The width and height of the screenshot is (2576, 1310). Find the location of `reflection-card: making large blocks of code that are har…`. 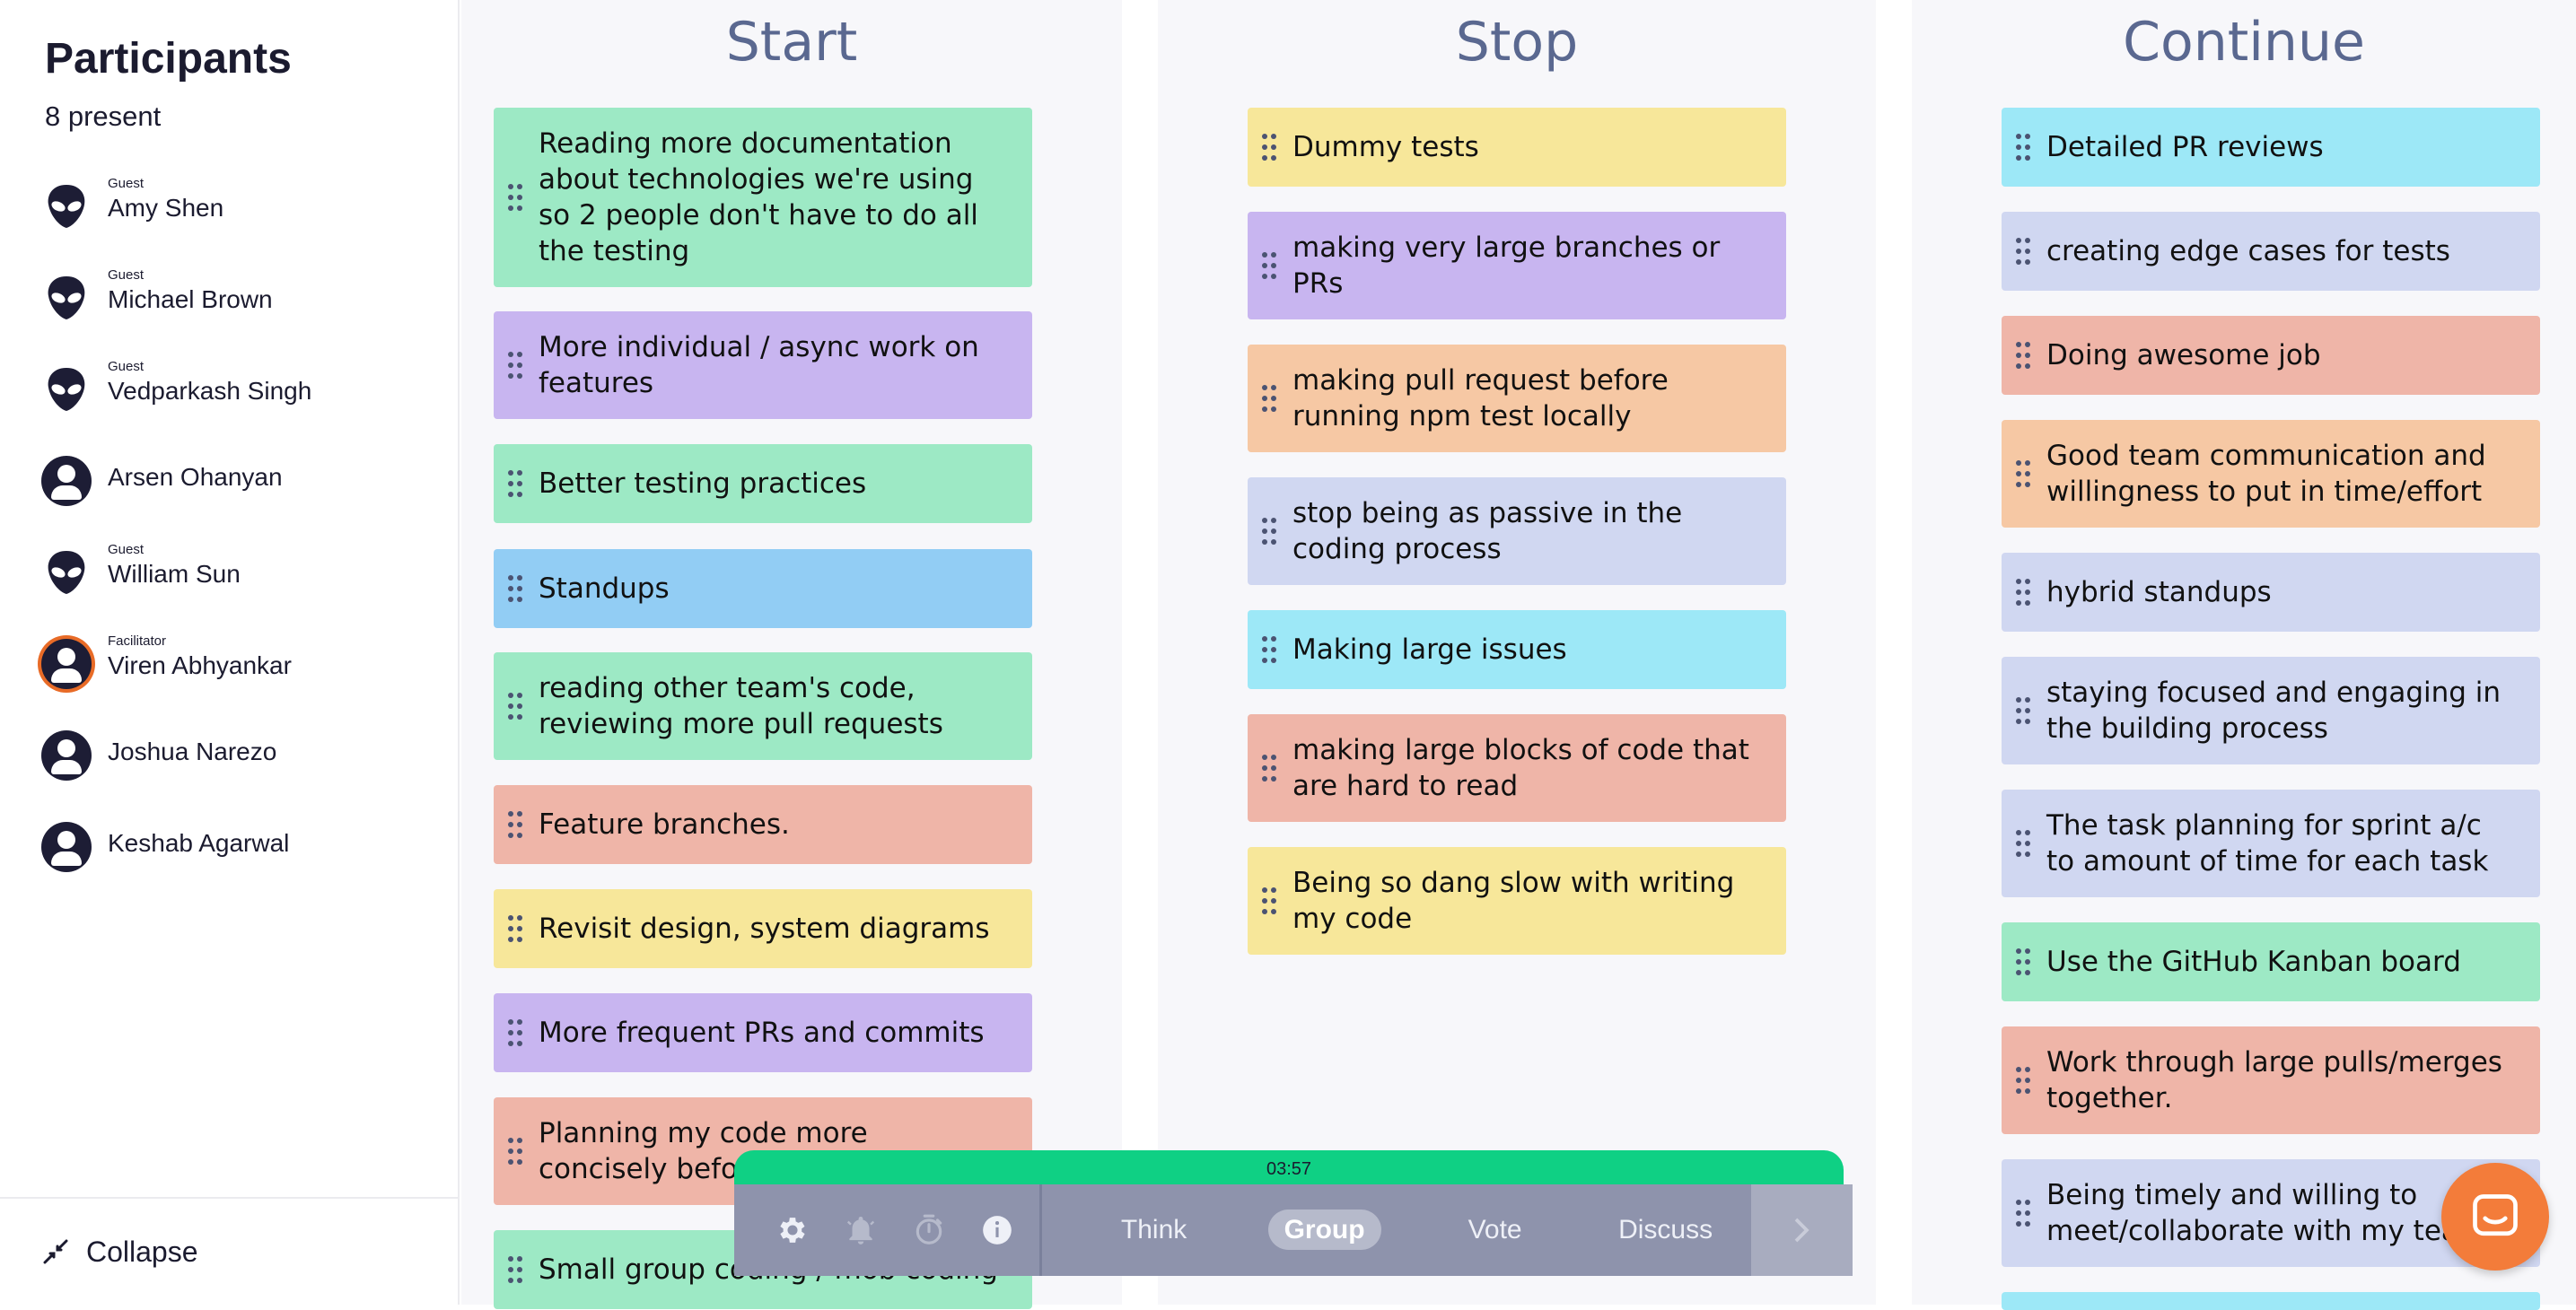

reflection-card: making large blocks of code that are har… is located at coordinates (1517, 768).